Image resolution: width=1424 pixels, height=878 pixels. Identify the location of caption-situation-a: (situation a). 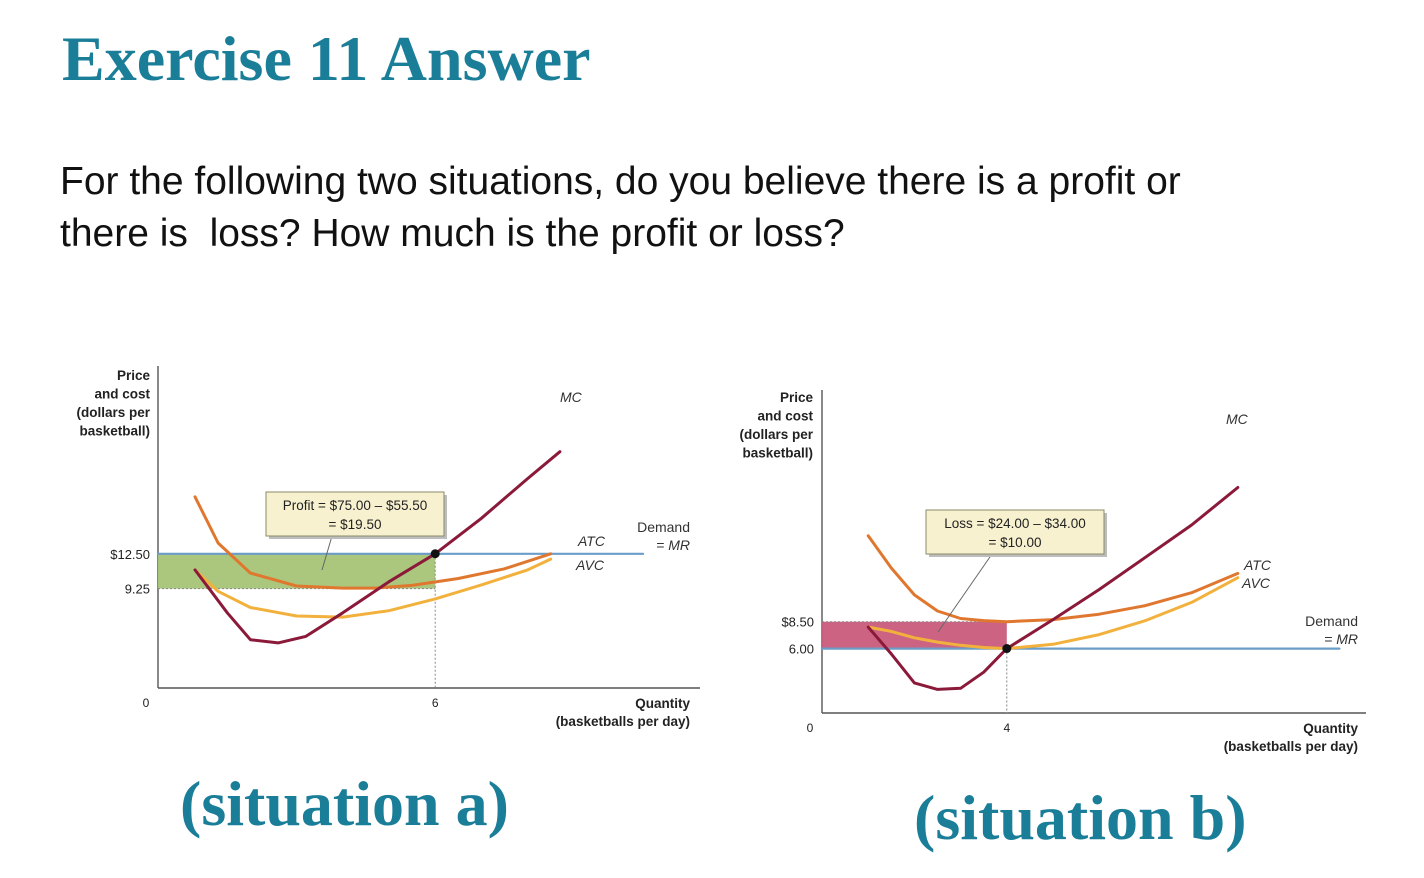
(344, 803).